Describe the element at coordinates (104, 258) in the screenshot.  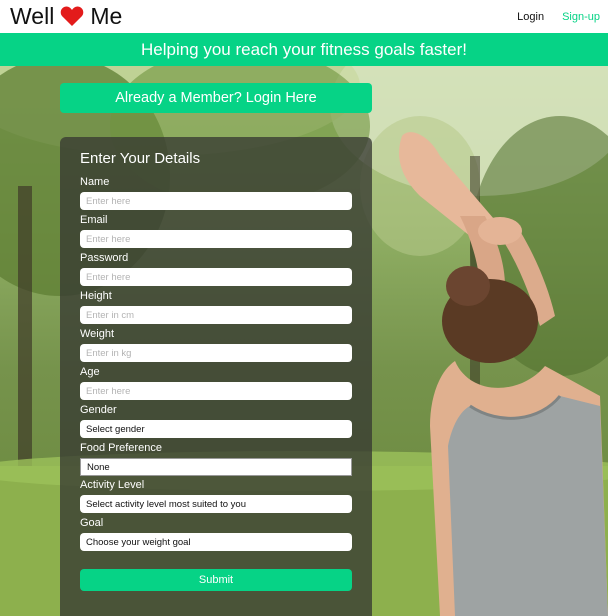
I see `password-label: Password` at that location.